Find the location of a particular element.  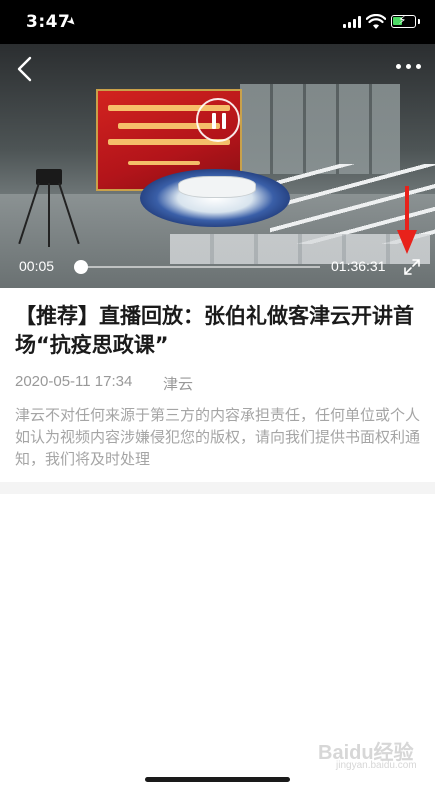

baidu-jingyan-watermark: Baidu经验 jingyan.baidu.com is located at coordinates (373, 756).